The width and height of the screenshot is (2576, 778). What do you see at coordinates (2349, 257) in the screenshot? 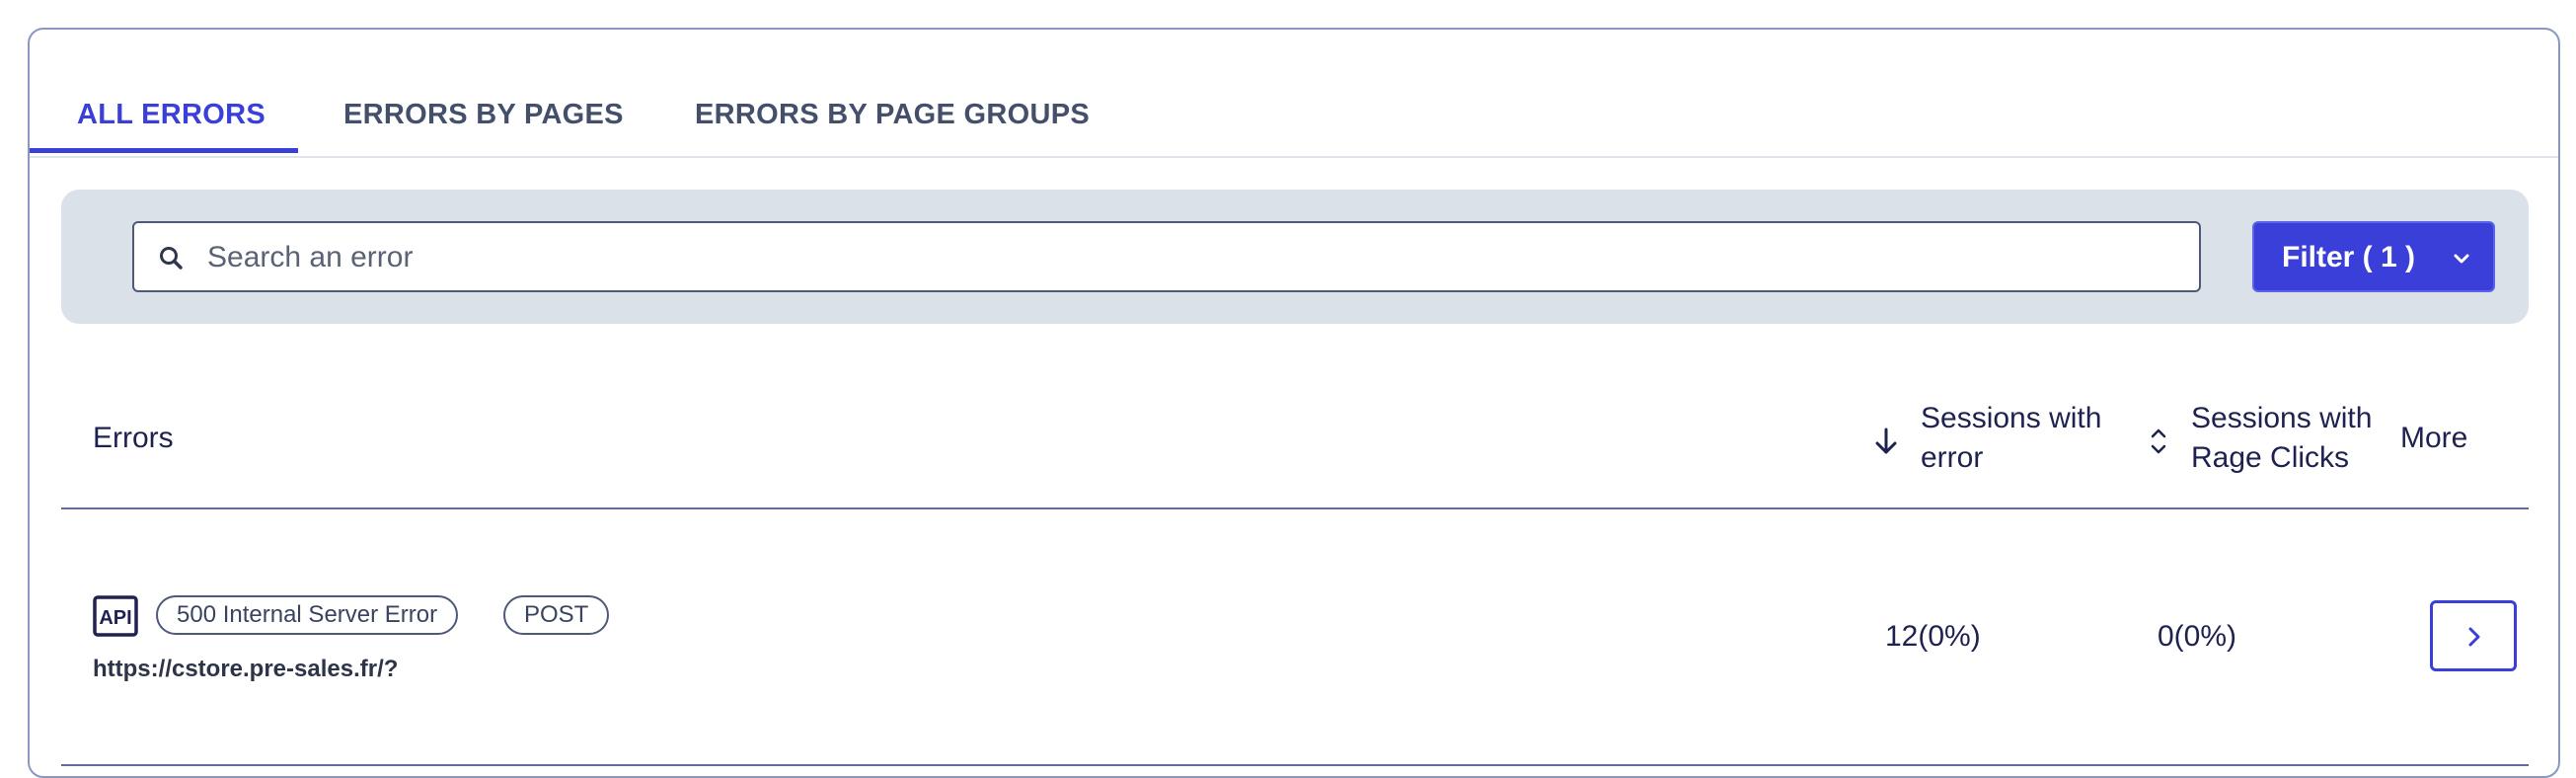
I see `filter-label: Filter ( 1 )` at bounding box center [2349, 257].